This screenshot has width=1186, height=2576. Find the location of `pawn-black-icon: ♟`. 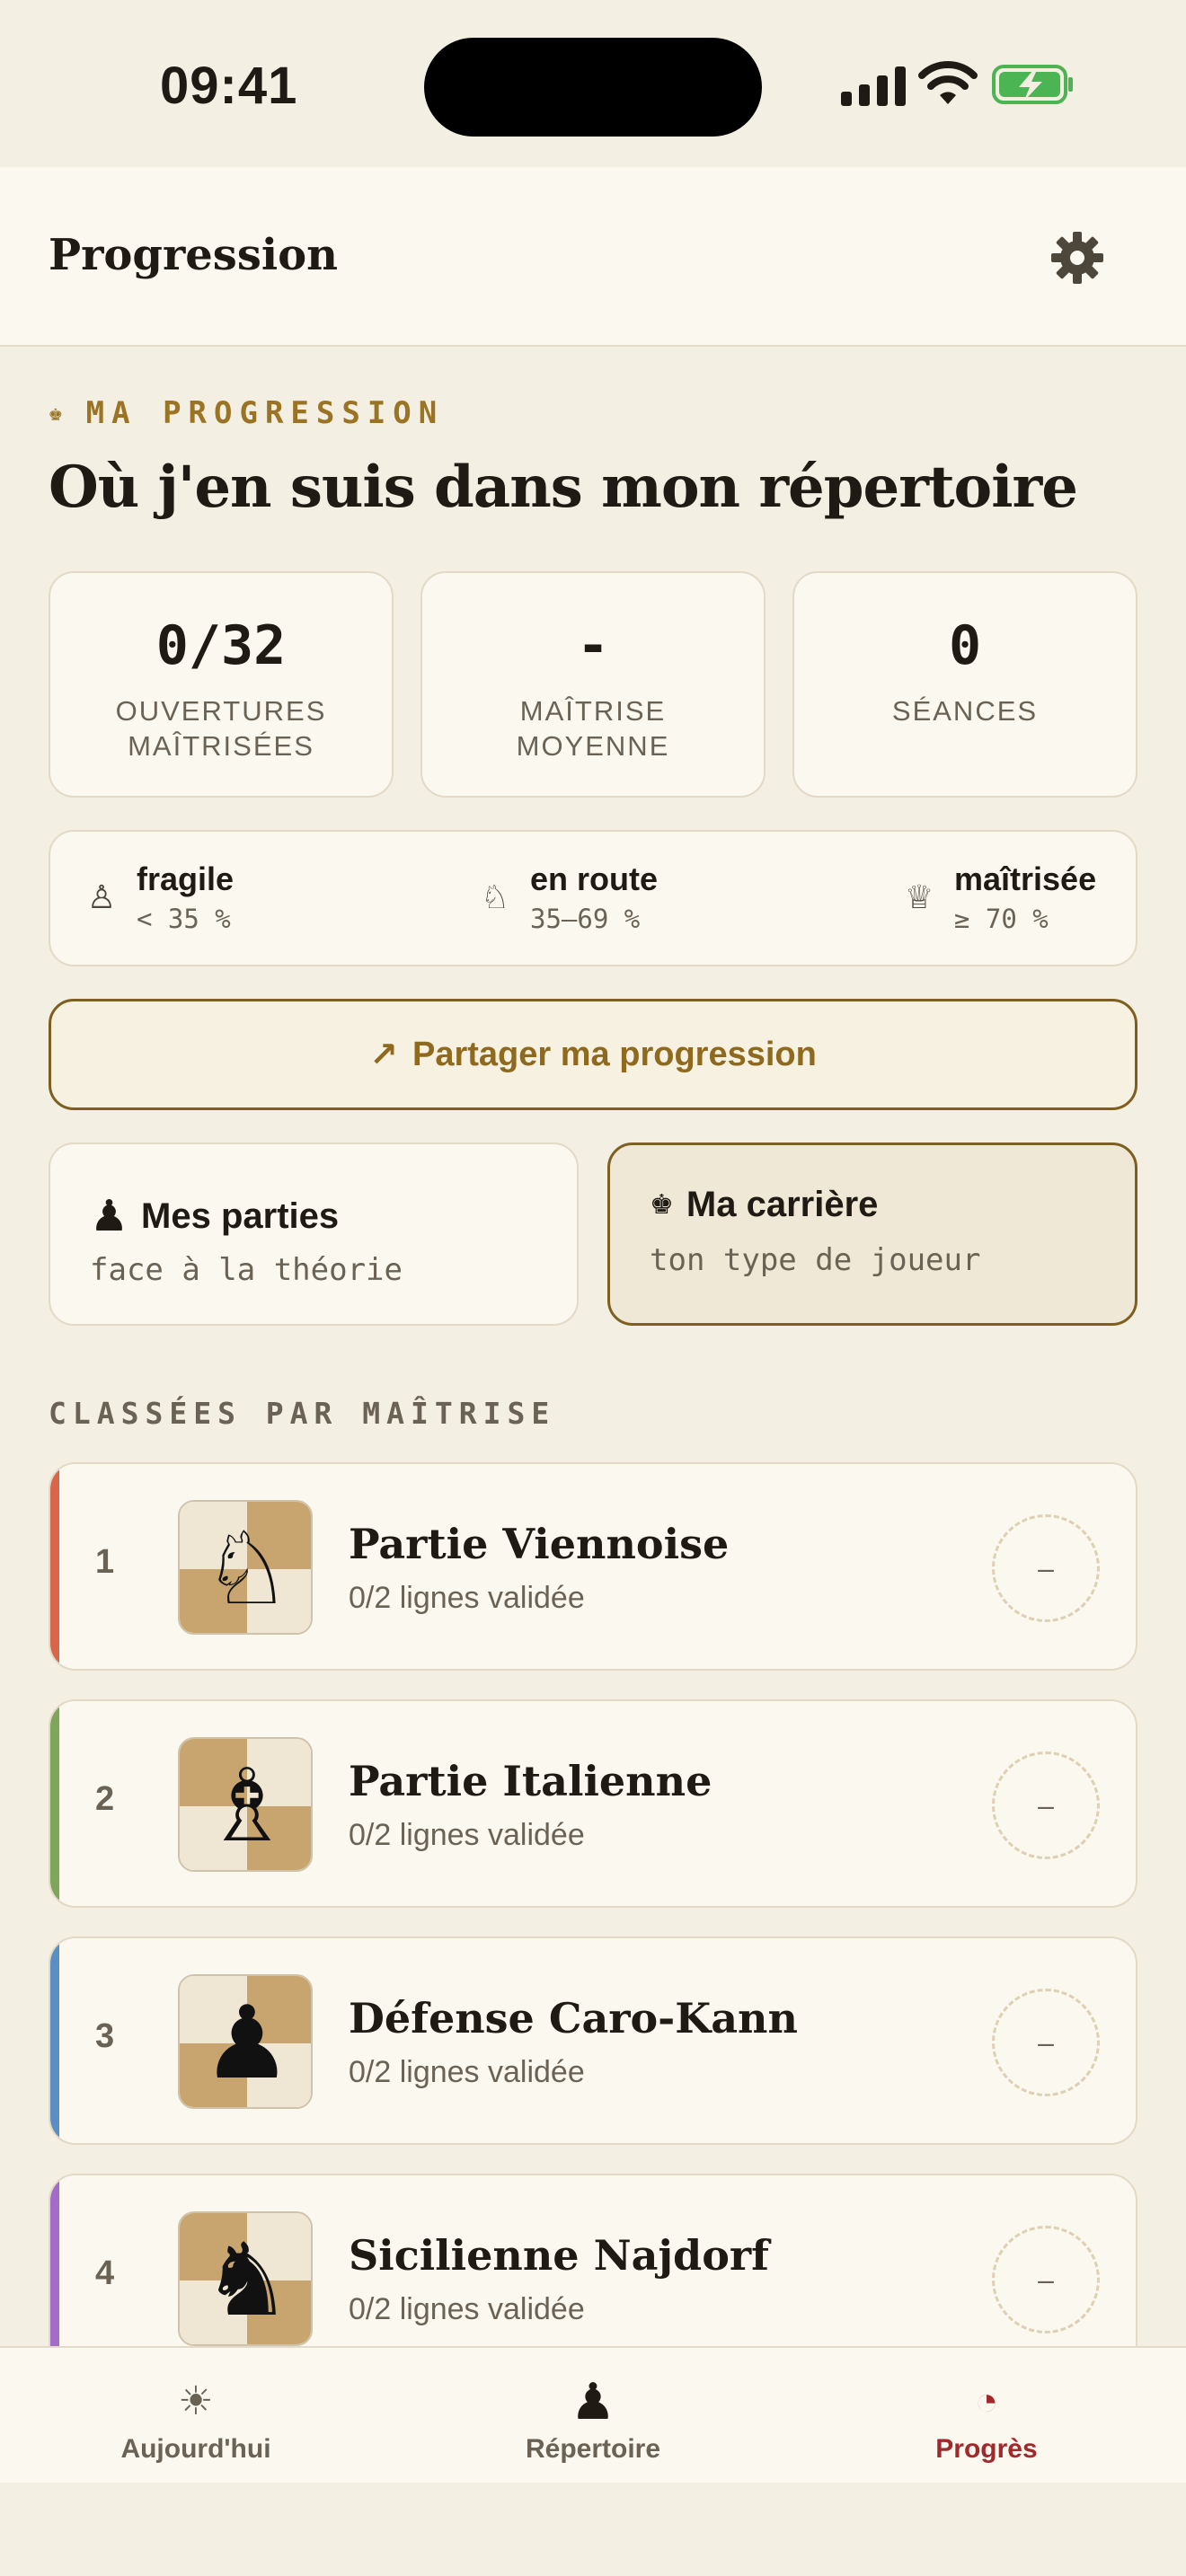

pawn-black-icon: ♟ is located at coordinates (247, 2043).